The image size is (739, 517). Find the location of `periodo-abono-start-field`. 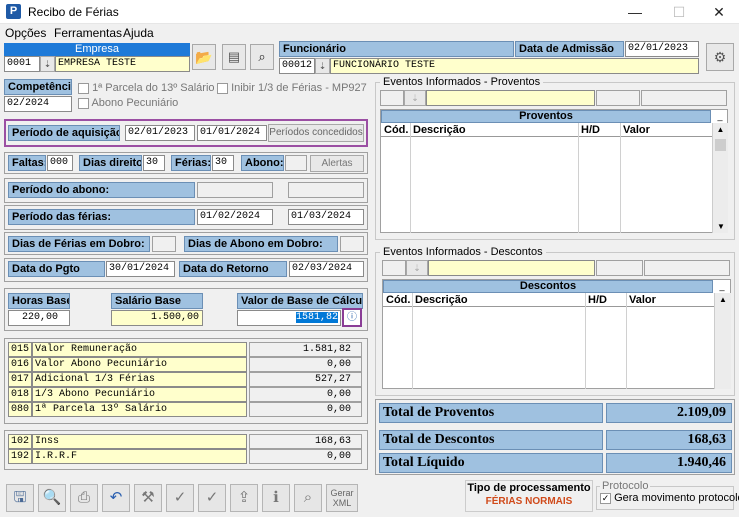

periodo-abono-start-field is located at coordinates (235, 190).